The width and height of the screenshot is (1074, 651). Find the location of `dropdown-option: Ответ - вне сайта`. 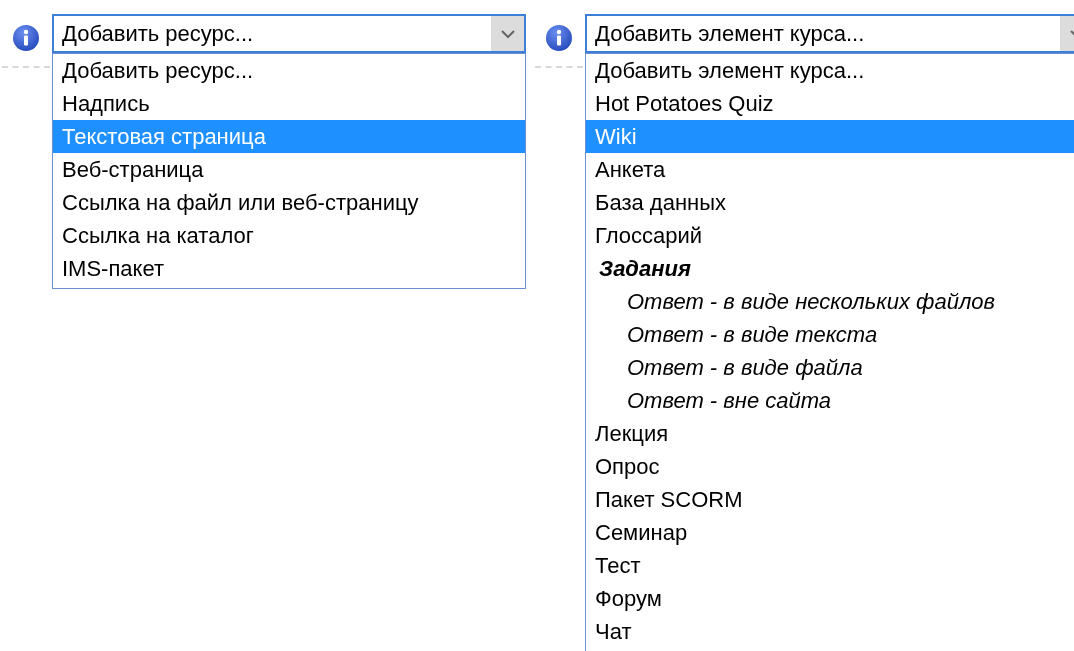

dropdown-option: Ответ - вне сайта is located at coordinates (830, 400).